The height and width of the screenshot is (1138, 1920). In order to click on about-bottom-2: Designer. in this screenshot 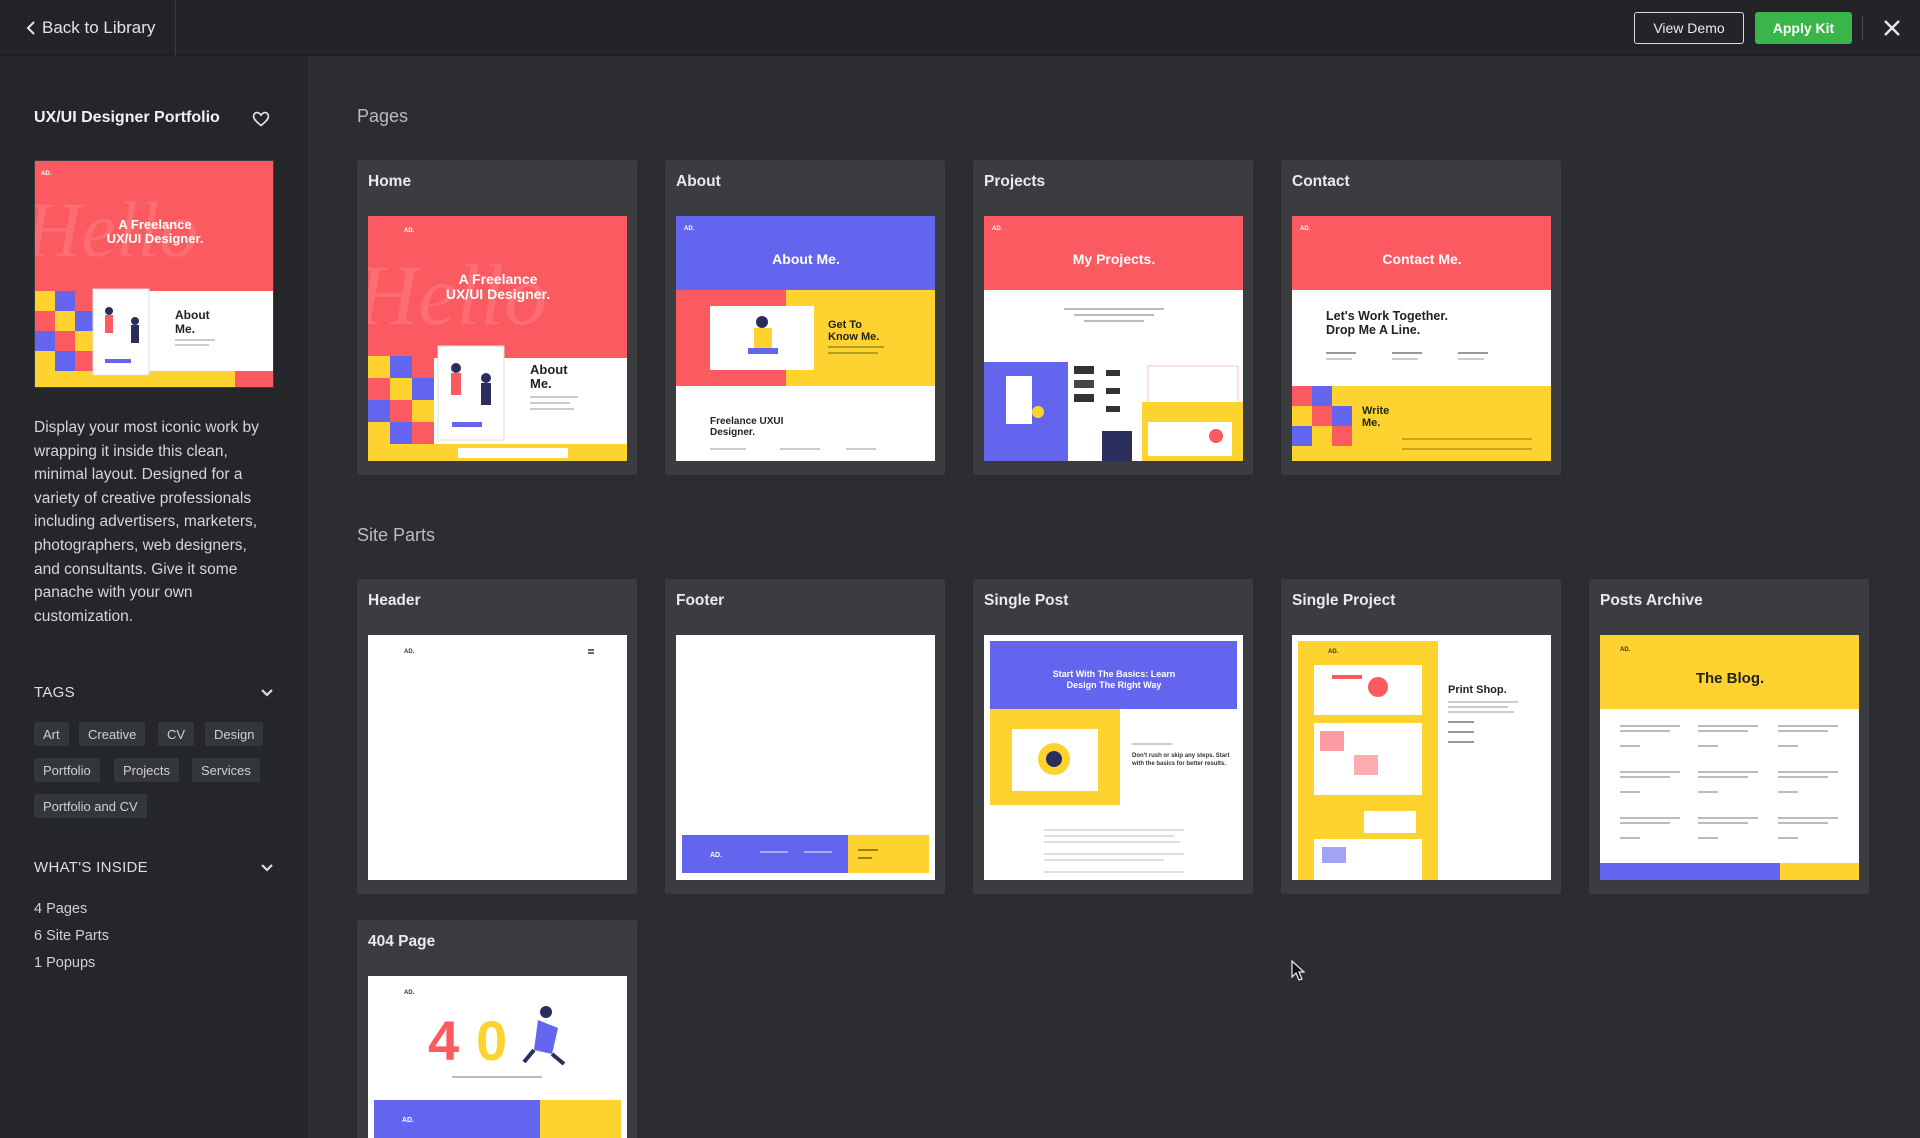, I will do `click(732, 432)`.